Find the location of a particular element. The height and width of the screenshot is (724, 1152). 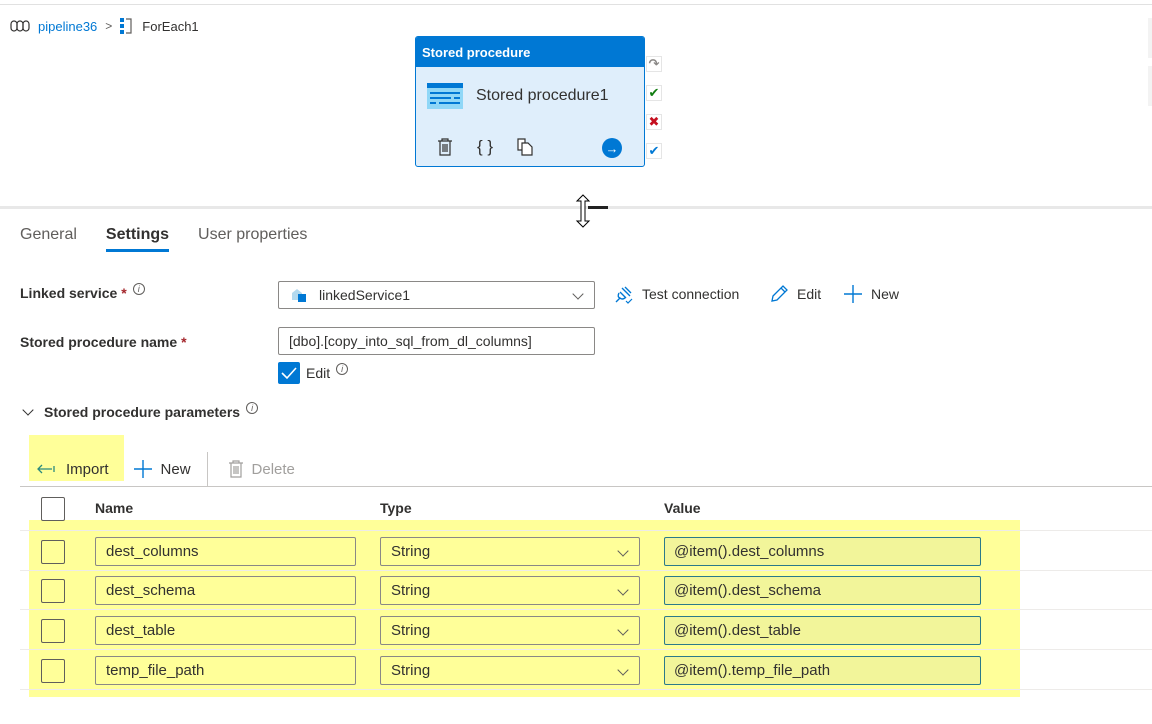

edit-checkbox: Edit i is located at coordinates (313, 373).